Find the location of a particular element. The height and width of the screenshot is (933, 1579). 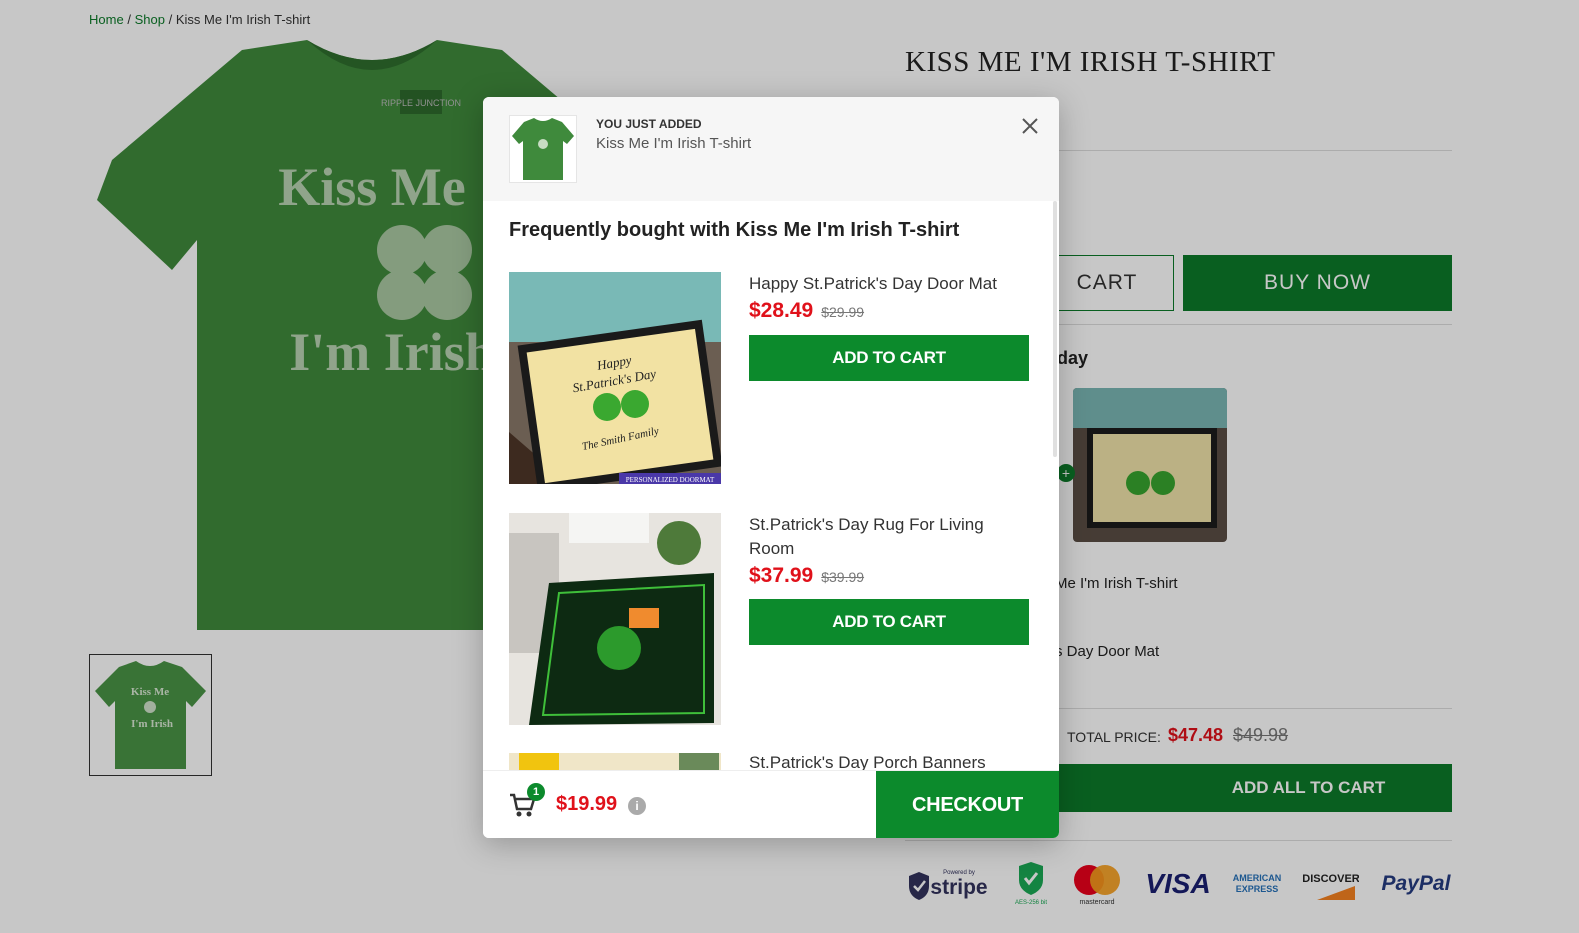

cart-count-badge: 1 is located at coordinates (536, 792).